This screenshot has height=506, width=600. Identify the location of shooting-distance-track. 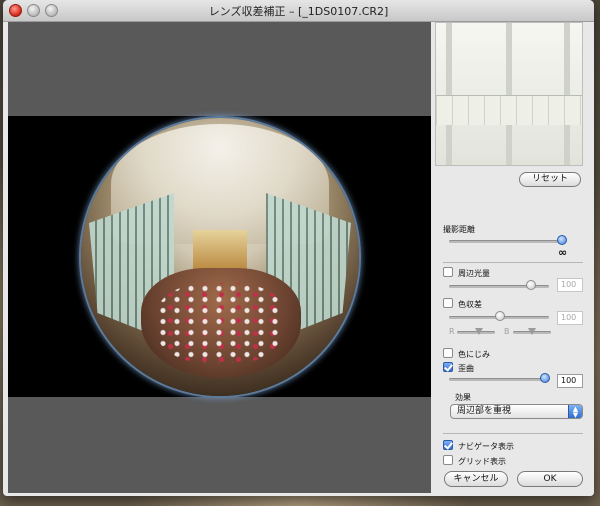
(506, 241).